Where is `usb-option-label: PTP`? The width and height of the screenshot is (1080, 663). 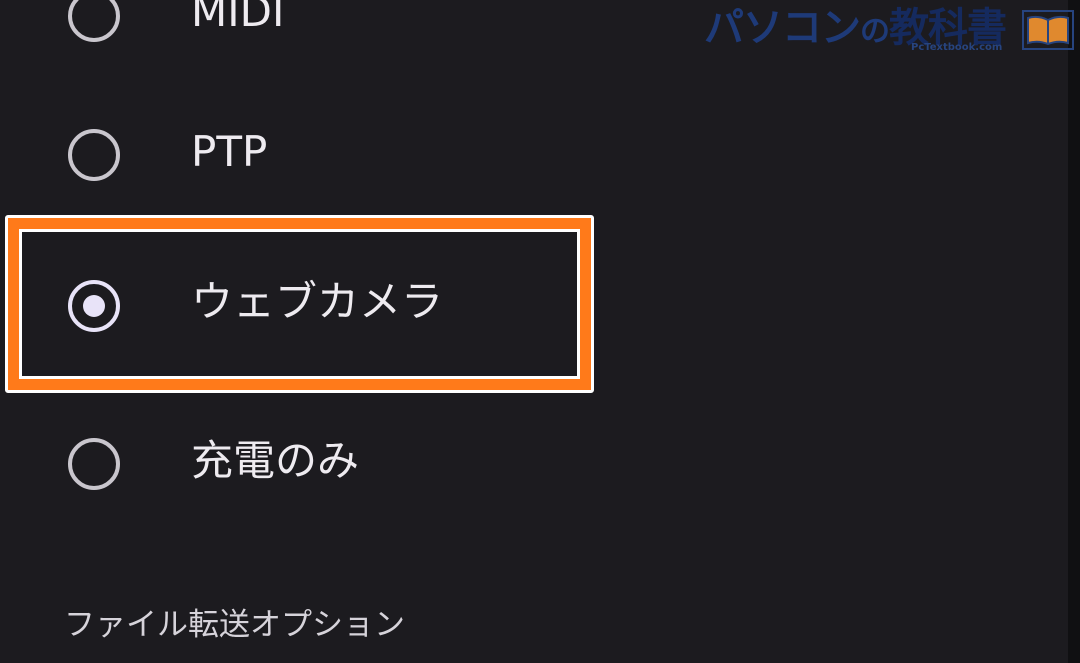
usb-option-label: PTP is located at coordinates (229, 151).